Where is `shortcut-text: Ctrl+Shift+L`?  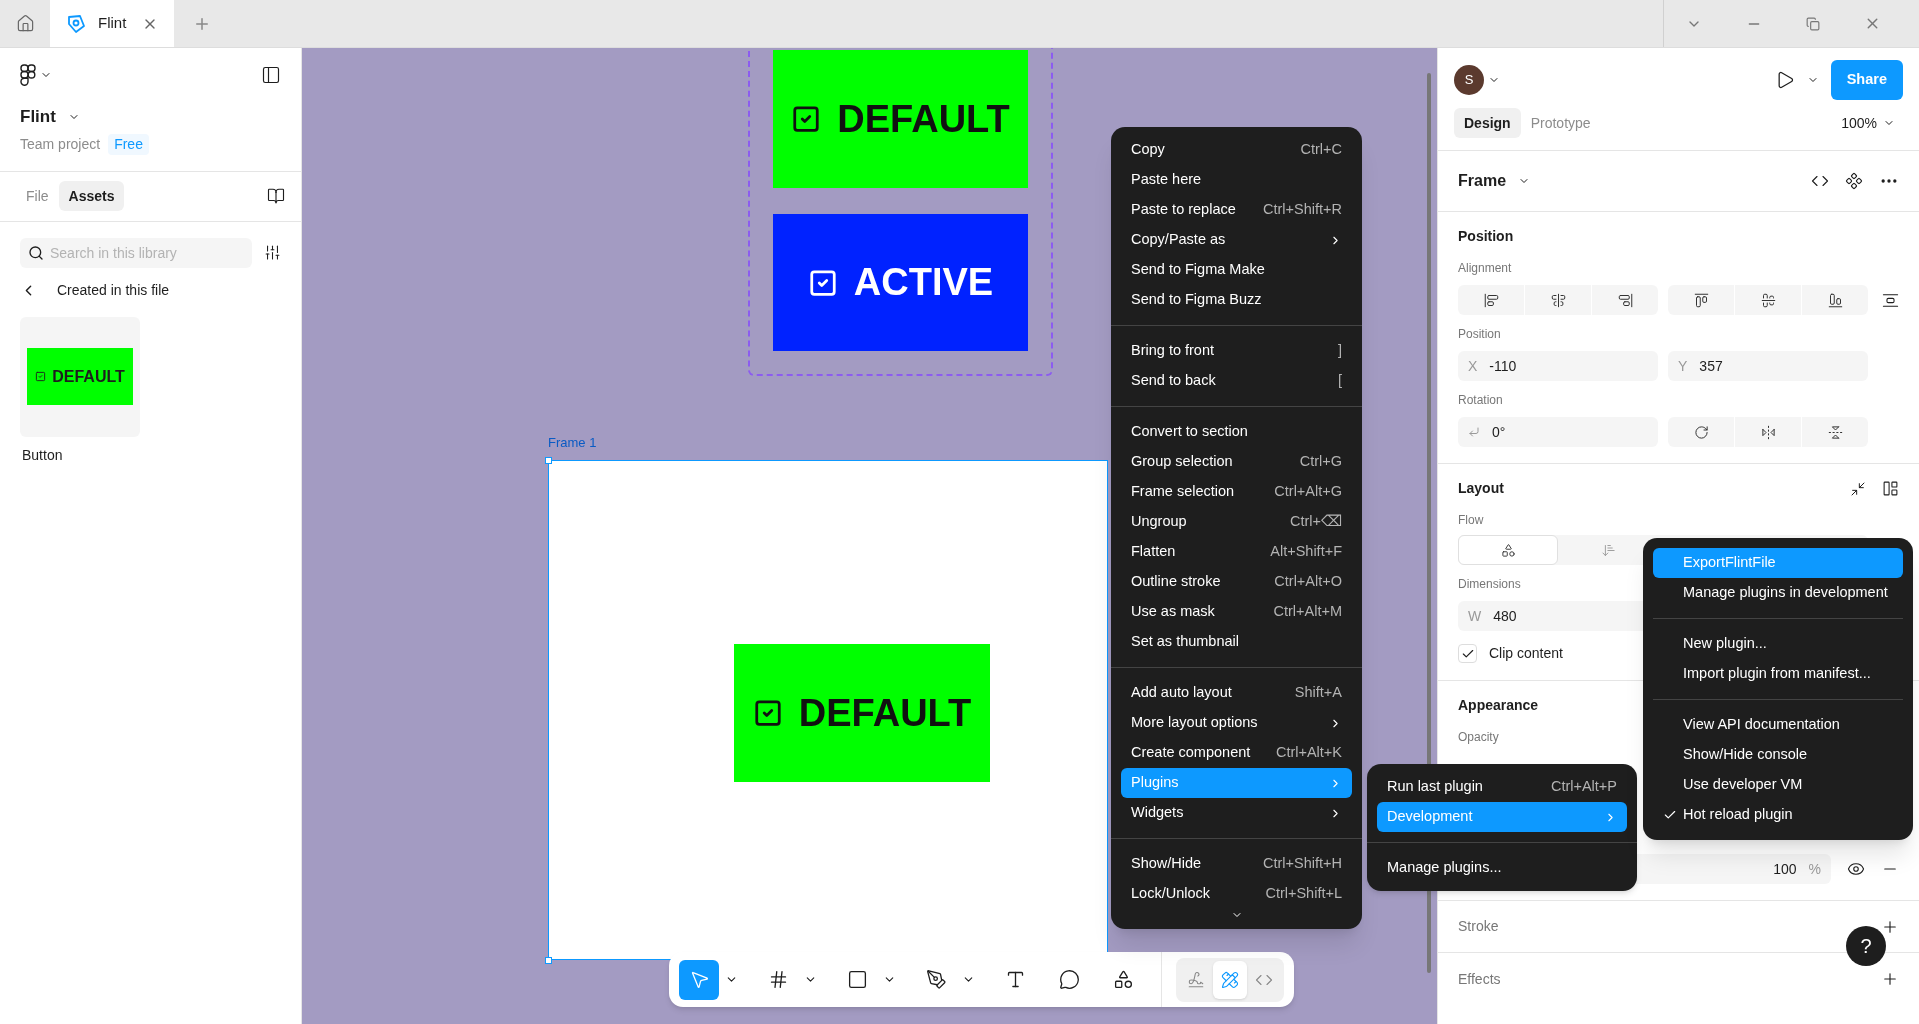
shortcut-text: Ctrl+Shift+L is located at coordinates (1303, 894).